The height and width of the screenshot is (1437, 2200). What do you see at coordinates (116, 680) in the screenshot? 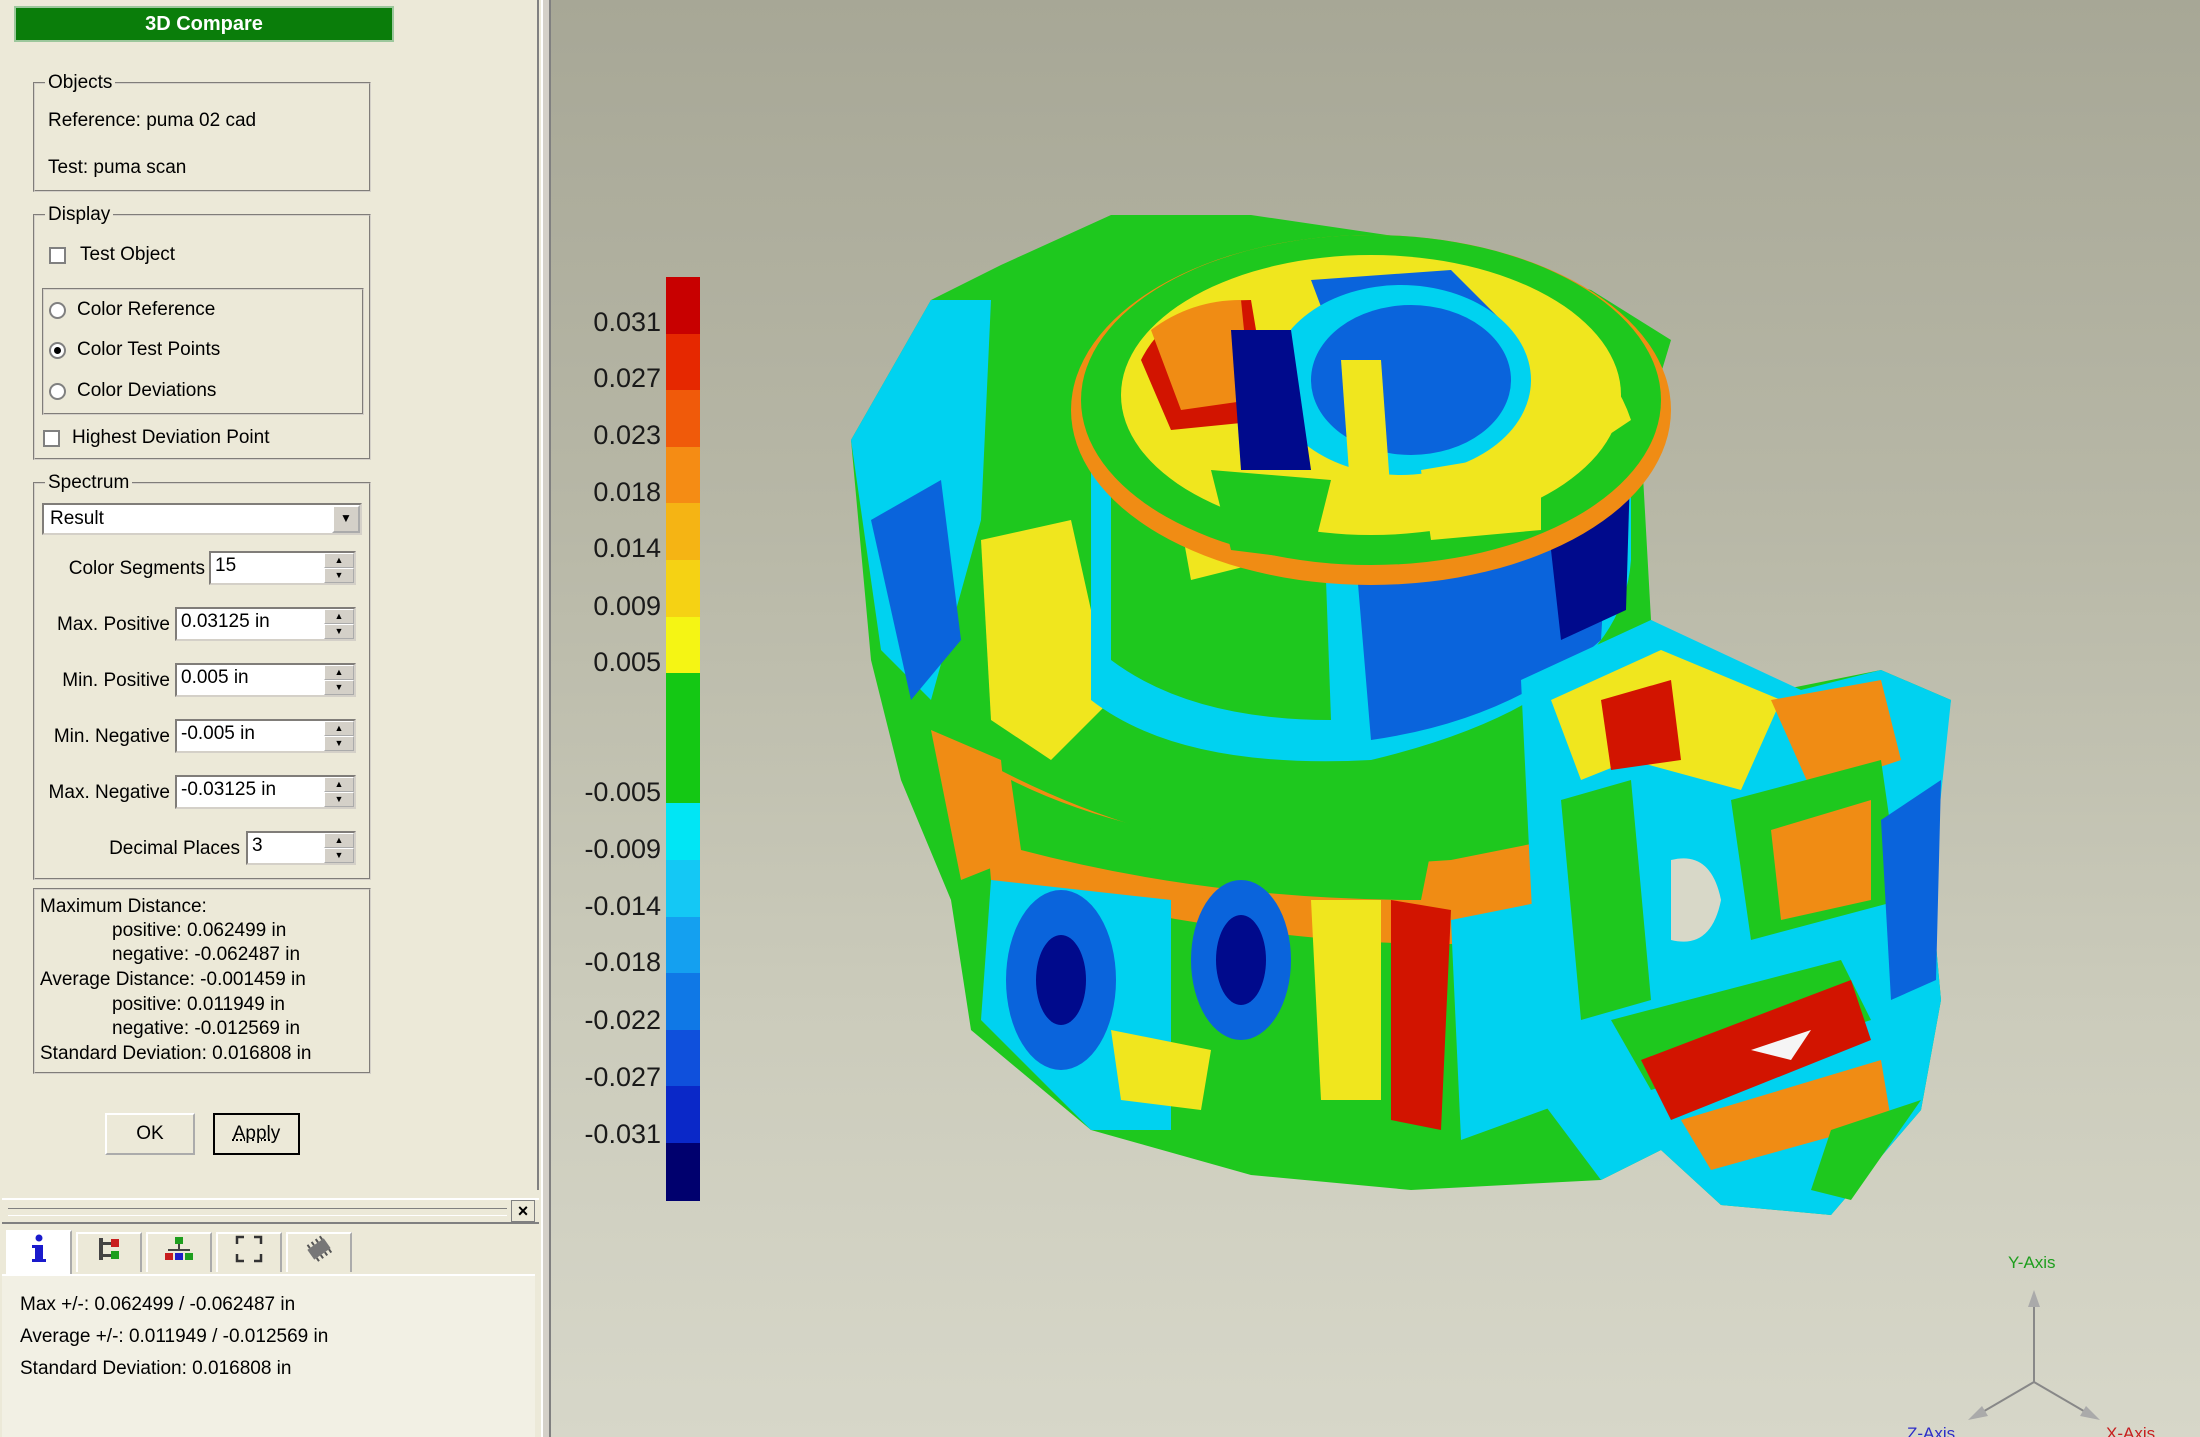
I see `min-positive-label: Min. Positive` at bounding box center [116, 680].